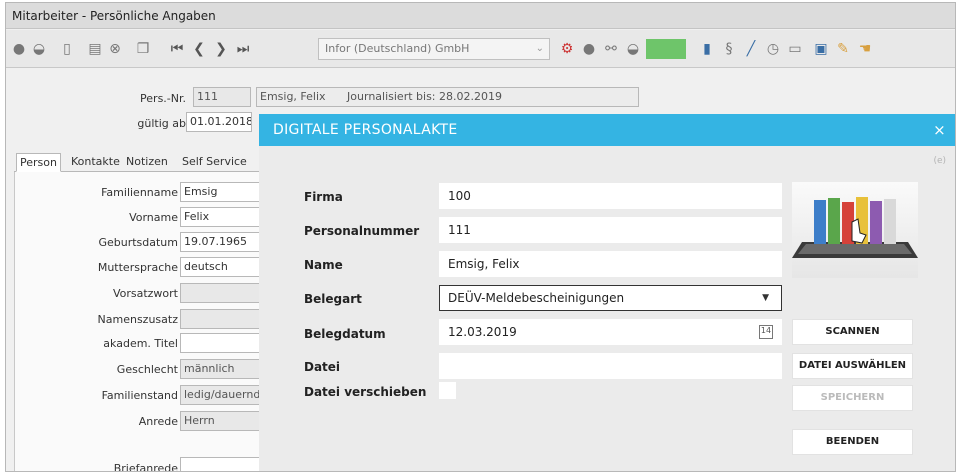 The image size is (963, 475). Describe the element at coordinates (220, 395) in the screenshot. I see `familienstand-field: ledig/dauernd` at that location.